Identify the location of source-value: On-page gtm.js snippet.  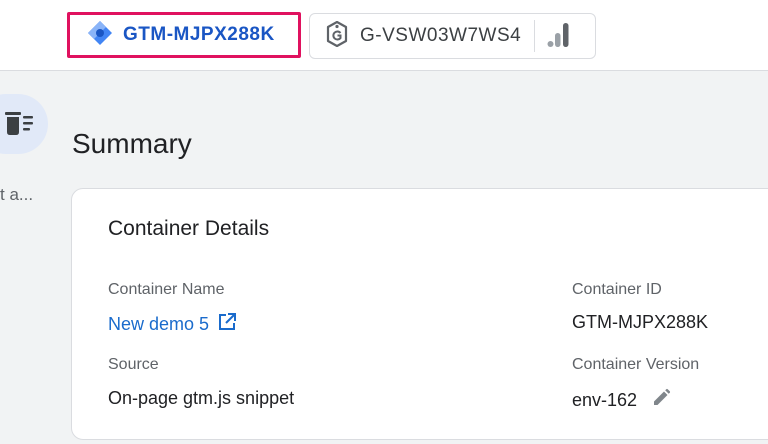
(201, 398).